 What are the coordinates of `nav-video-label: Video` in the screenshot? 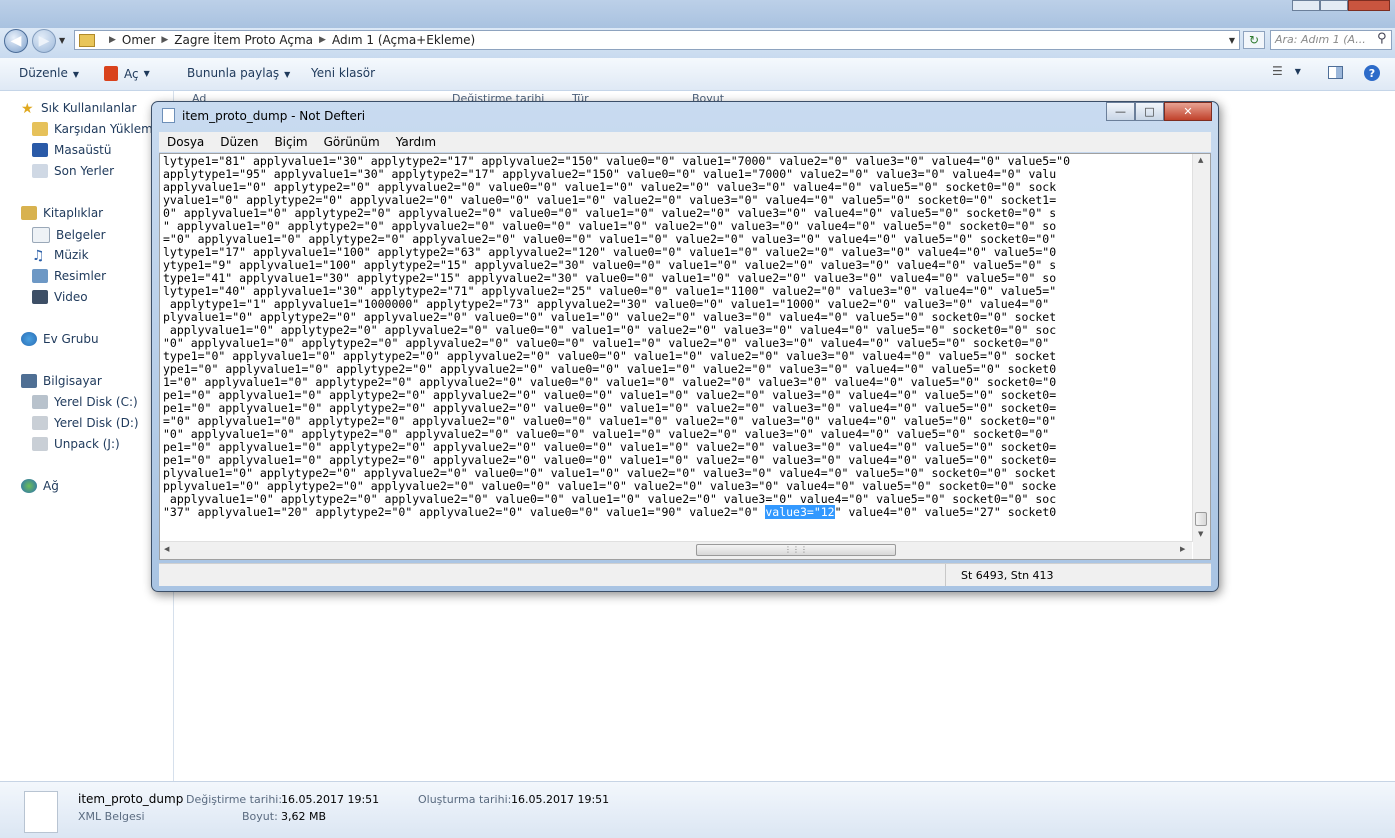 It's located at (71, 297).